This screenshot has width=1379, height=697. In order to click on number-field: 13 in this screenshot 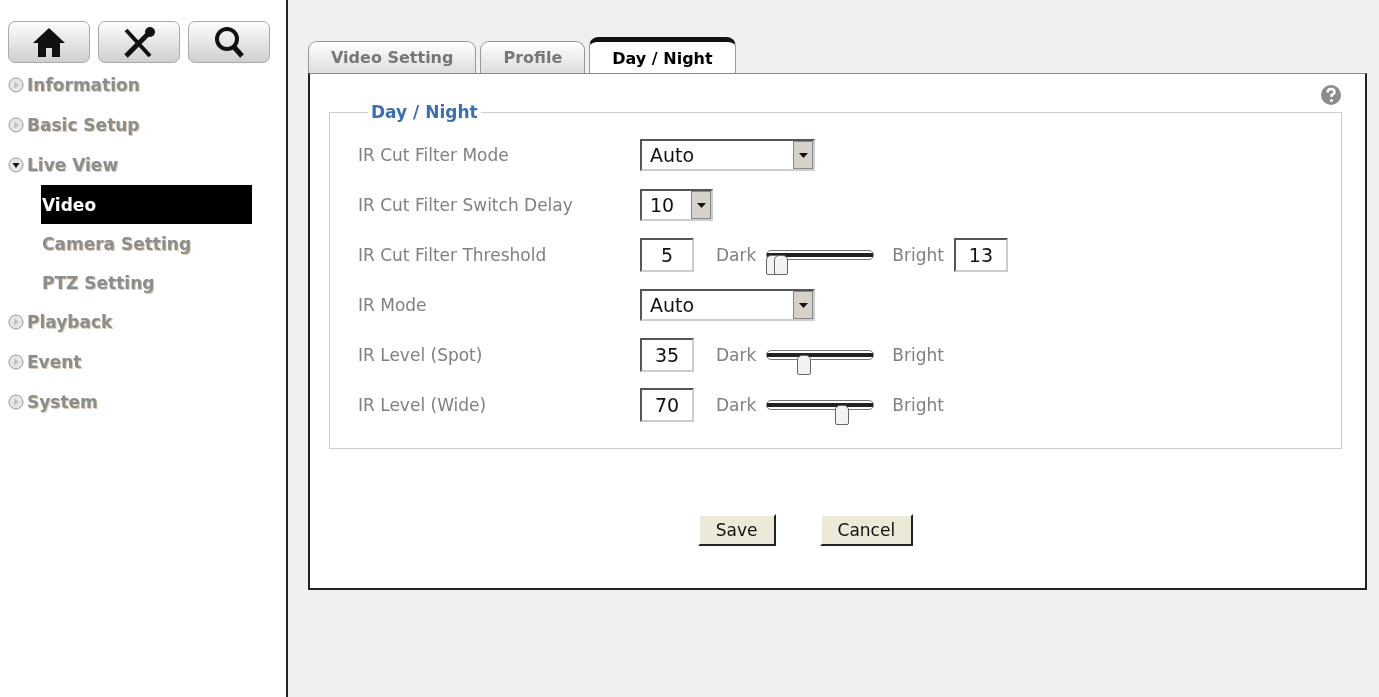, I will do `click(980, 255)`.